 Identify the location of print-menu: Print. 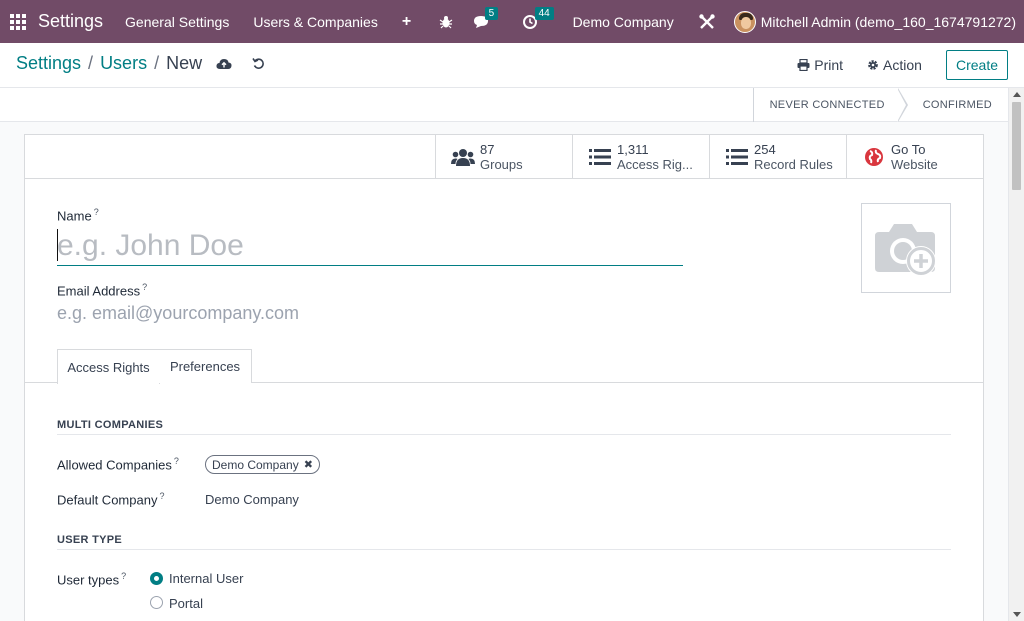
(820, 65).